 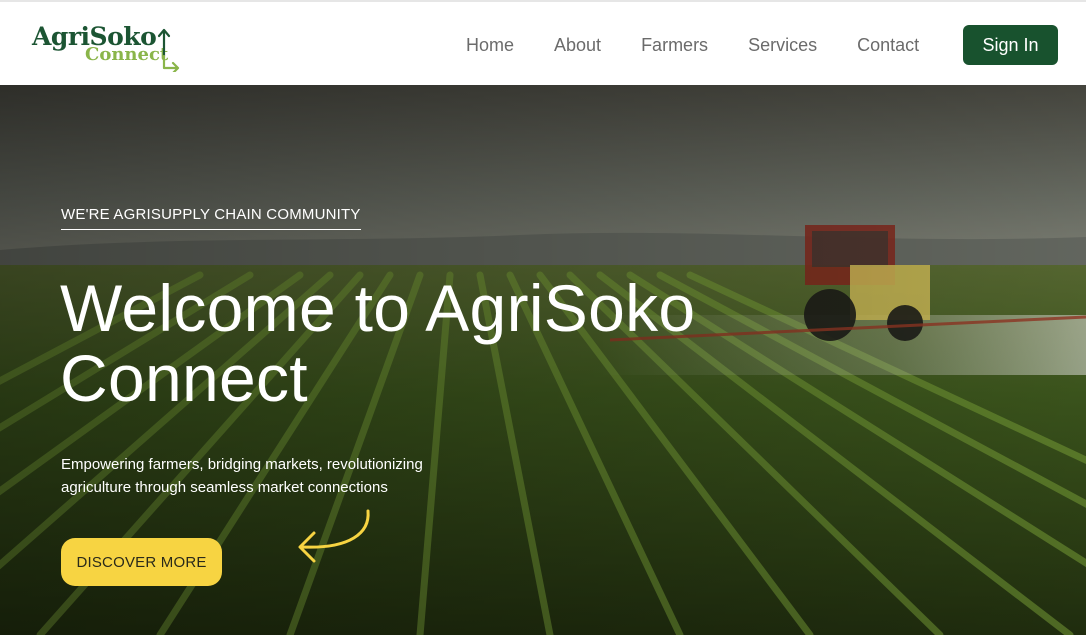 What do you see at coordinates (1010, 45) in the screenshot?
I see `sign-in-button: Sign In` at bounding box center [1010, 45].